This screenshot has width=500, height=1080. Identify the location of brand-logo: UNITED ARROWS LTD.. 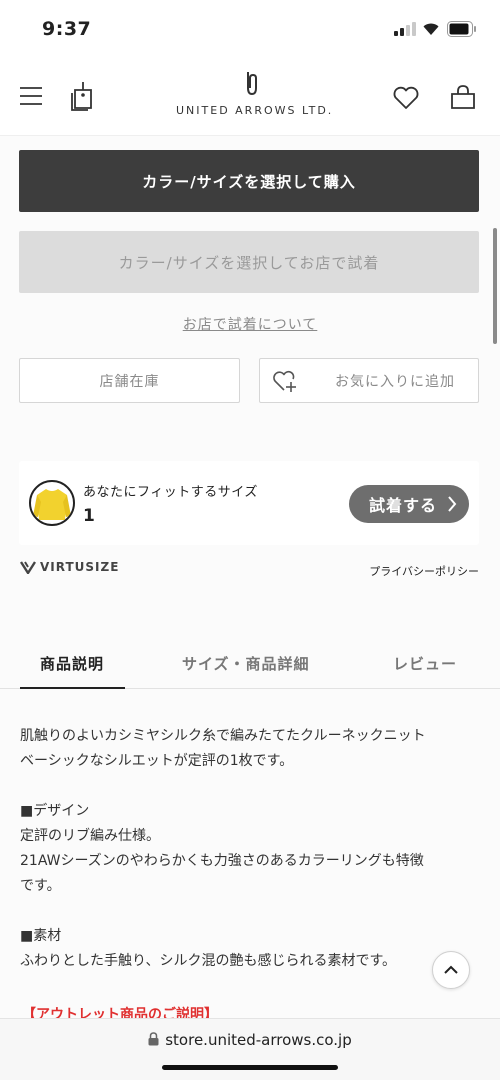
(255, 93).